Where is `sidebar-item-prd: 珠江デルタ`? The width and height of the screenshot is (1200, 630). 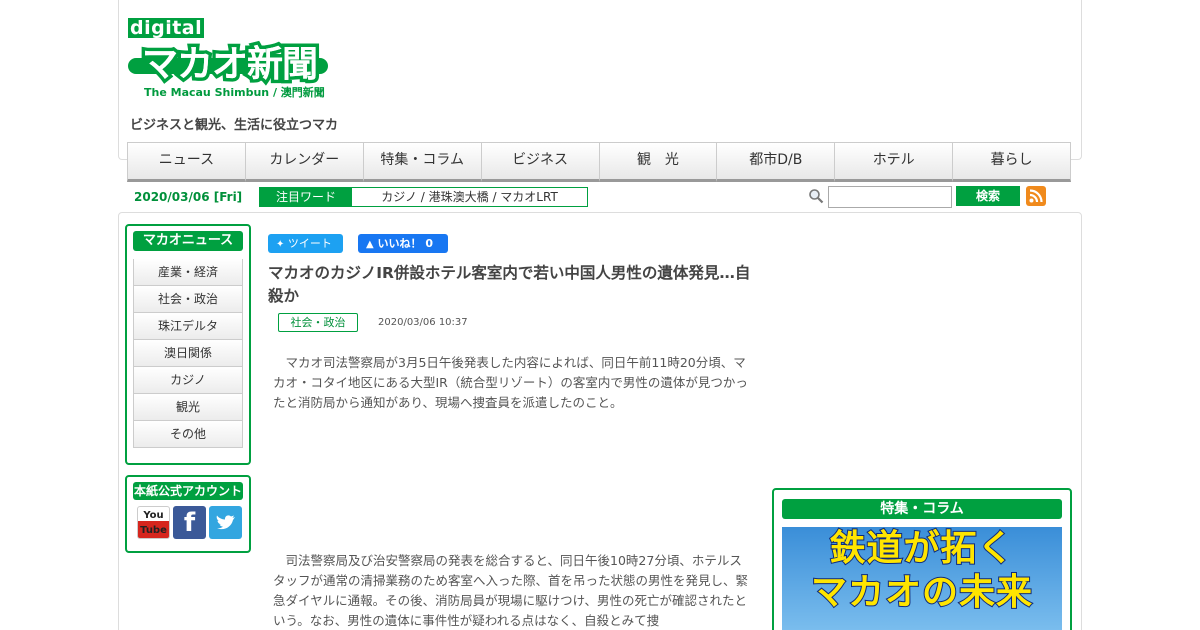 sidebar-item-prd: 珠江デルタ is located at coordinates (188, 326).